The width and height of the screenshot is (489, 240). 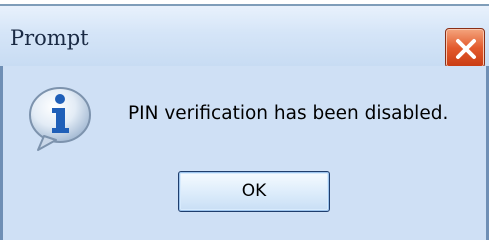 I want to click on close-button, so click(x=465, y=48).